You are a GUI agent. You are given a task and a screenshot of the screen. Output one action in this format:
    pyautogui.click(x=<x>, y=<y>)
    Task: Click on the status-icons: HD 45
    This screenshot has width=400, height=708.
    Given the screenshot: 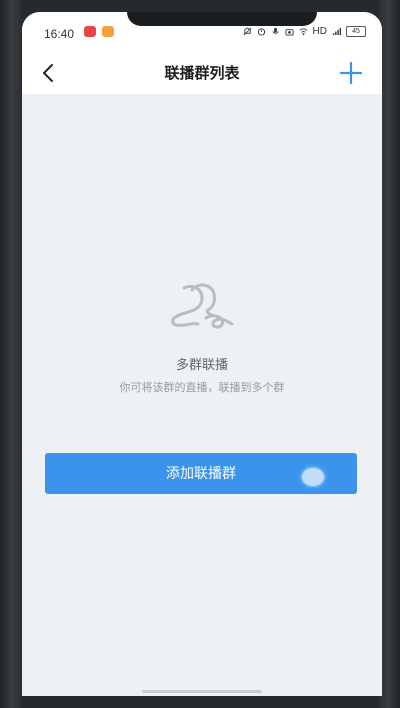 What is the action you would take?
    pyautogui.click(x=304, y=31)
    